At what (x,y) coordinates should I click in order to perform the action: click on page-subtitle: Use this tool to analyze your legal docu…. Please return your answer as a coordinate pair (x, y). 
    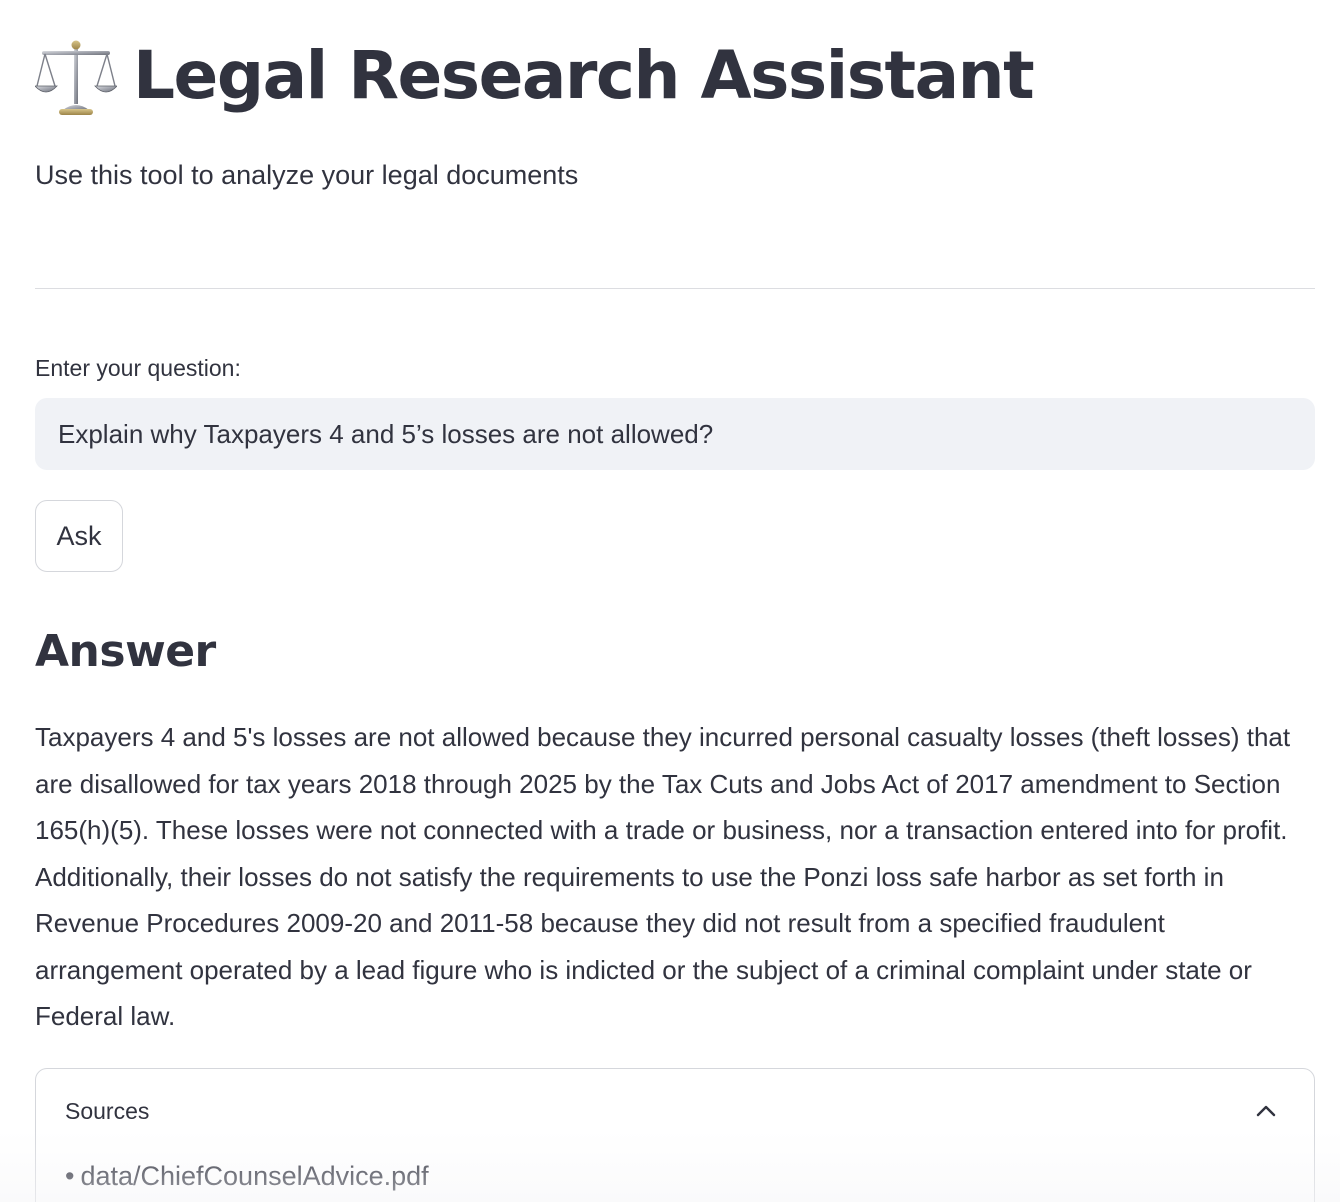
    Looking at the image, I should click on (307, 175).